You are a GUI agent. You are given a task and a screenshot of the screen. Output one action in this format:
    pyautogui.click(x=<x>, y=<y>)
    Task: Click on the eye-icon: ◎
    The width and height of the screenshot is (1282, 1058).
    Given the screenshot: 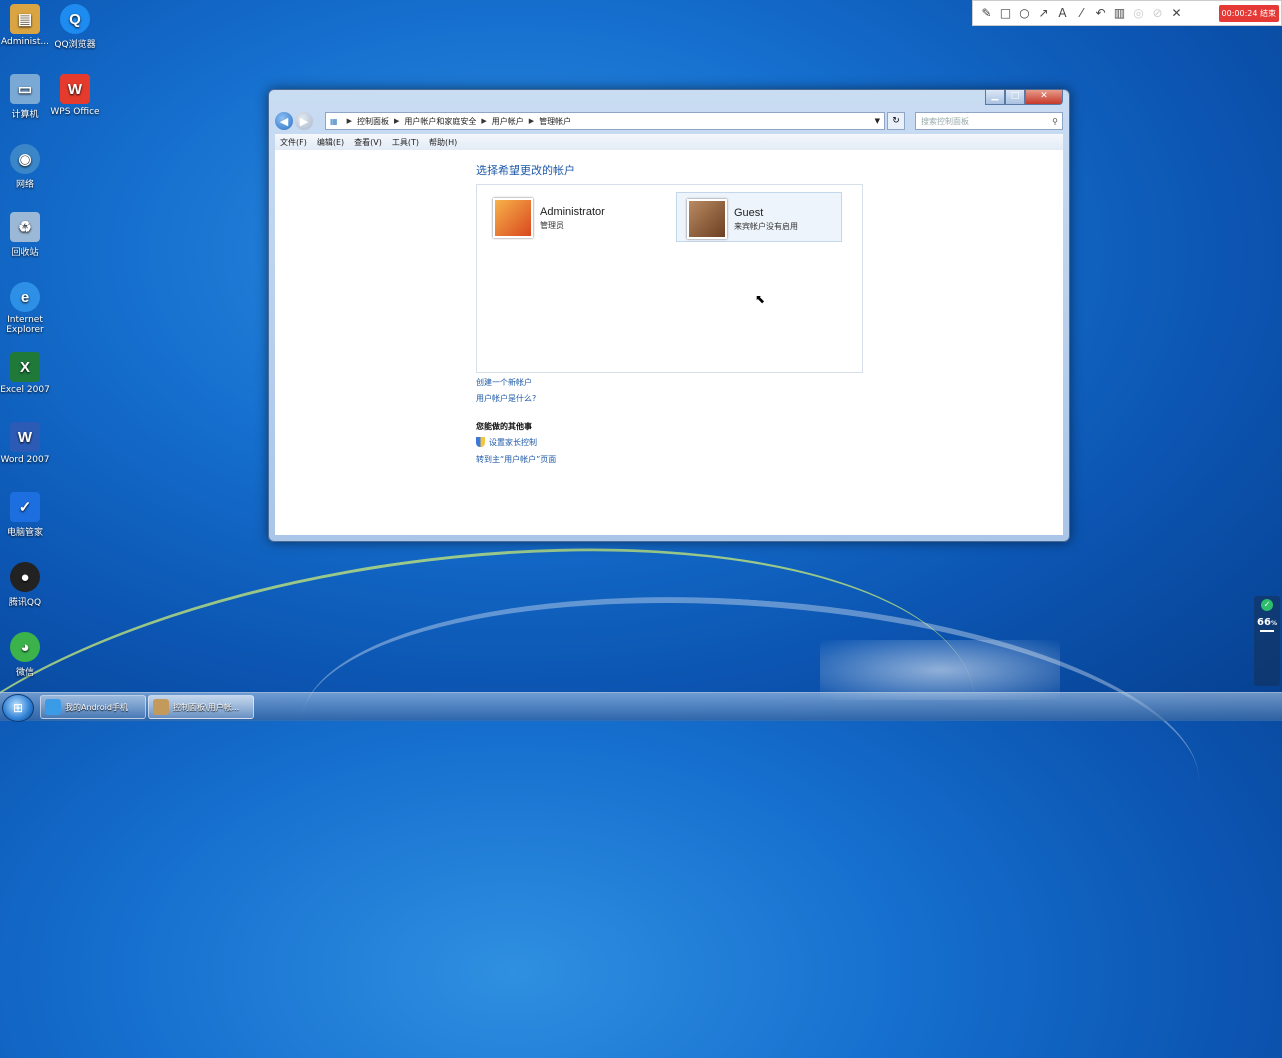 What is the action you would take?
    pyautogui.click(x=1138, y=13)
    